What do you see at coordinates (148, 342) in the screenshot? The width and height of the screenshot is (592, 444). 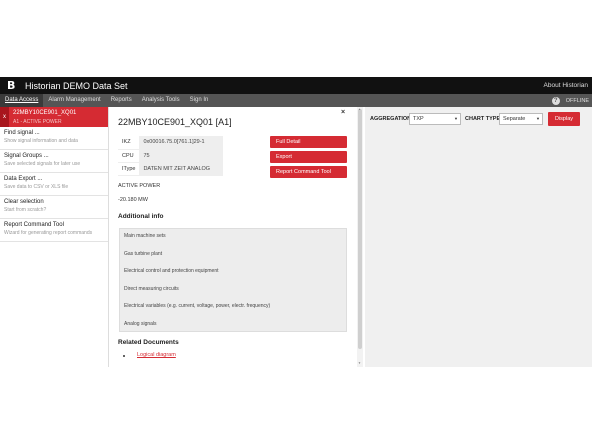 I see `related-documents-heading: Related Documents` at bounding box center [148, 342].